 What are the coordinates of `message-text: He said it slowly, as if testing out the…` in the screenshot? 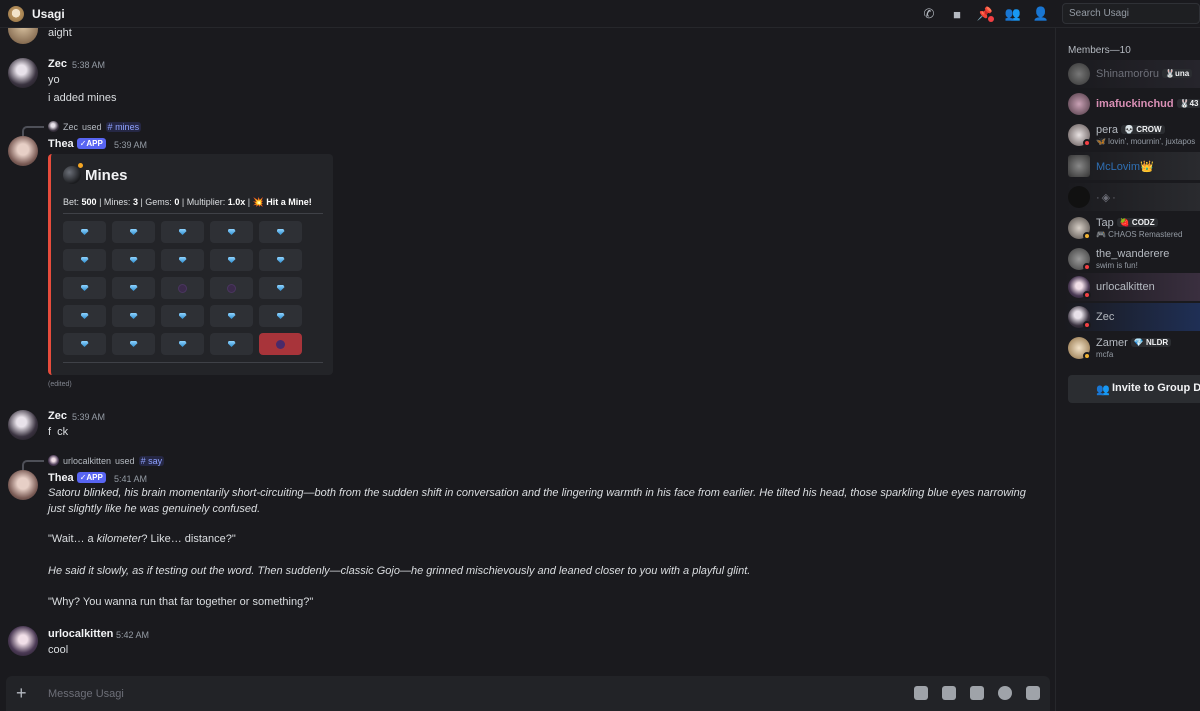 It's located at (399, 571).